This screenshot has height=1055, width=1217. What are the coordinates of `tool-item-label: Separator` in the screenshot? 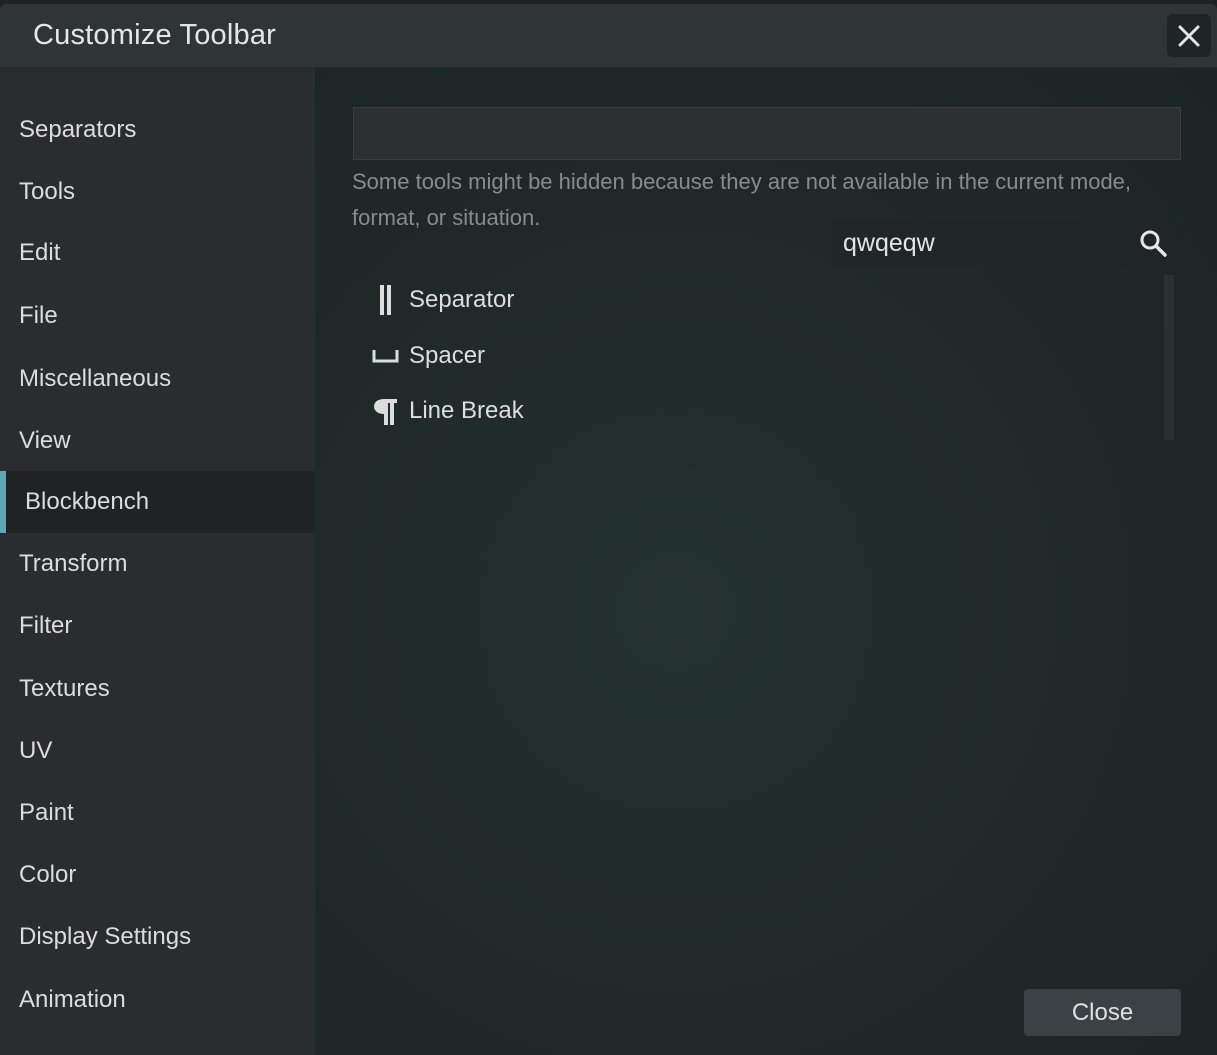 It's located at (462, 299).